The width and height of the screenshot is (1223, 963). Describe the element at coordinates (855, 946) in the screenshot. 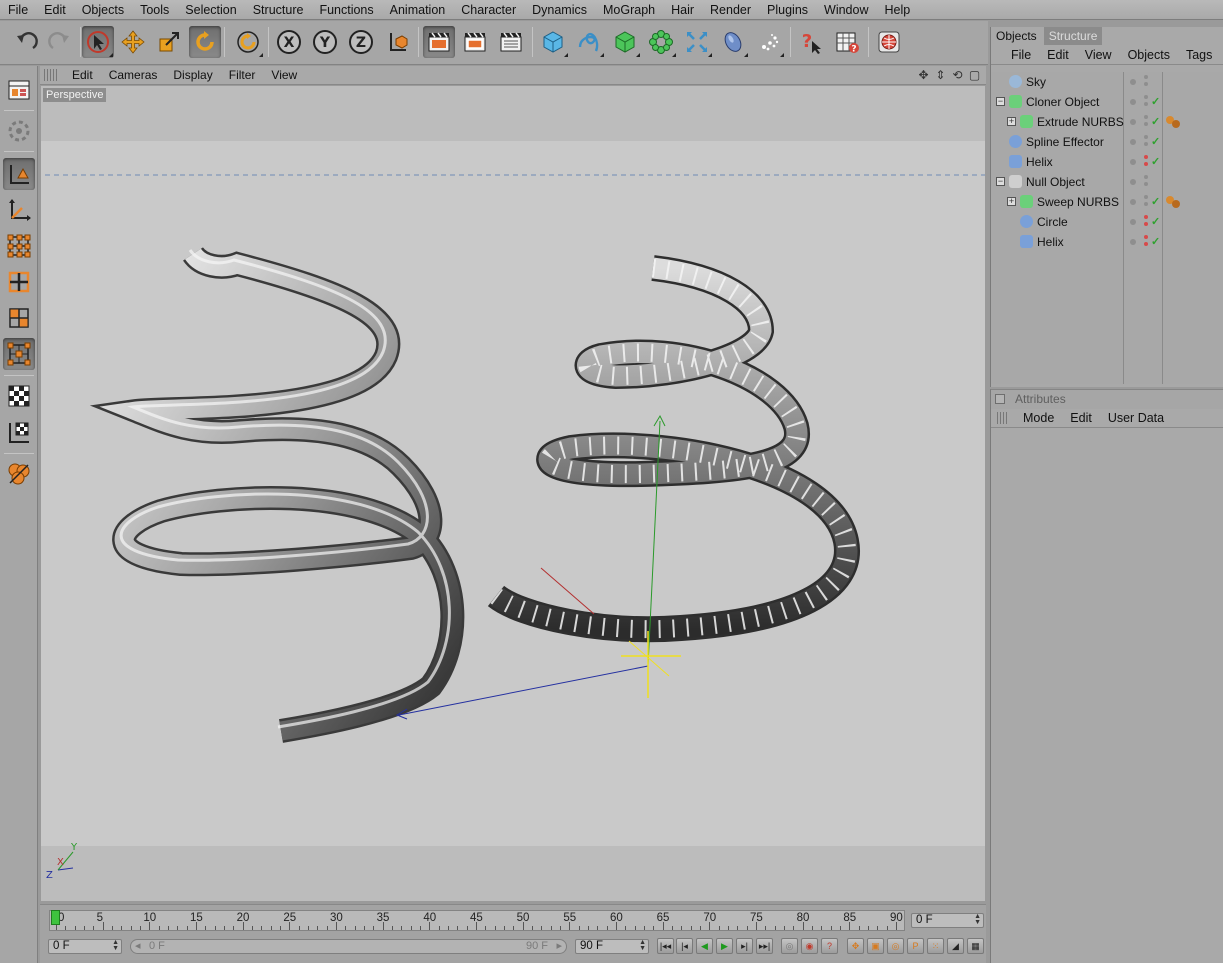

I see `position-key-icon: ✥` at that location.